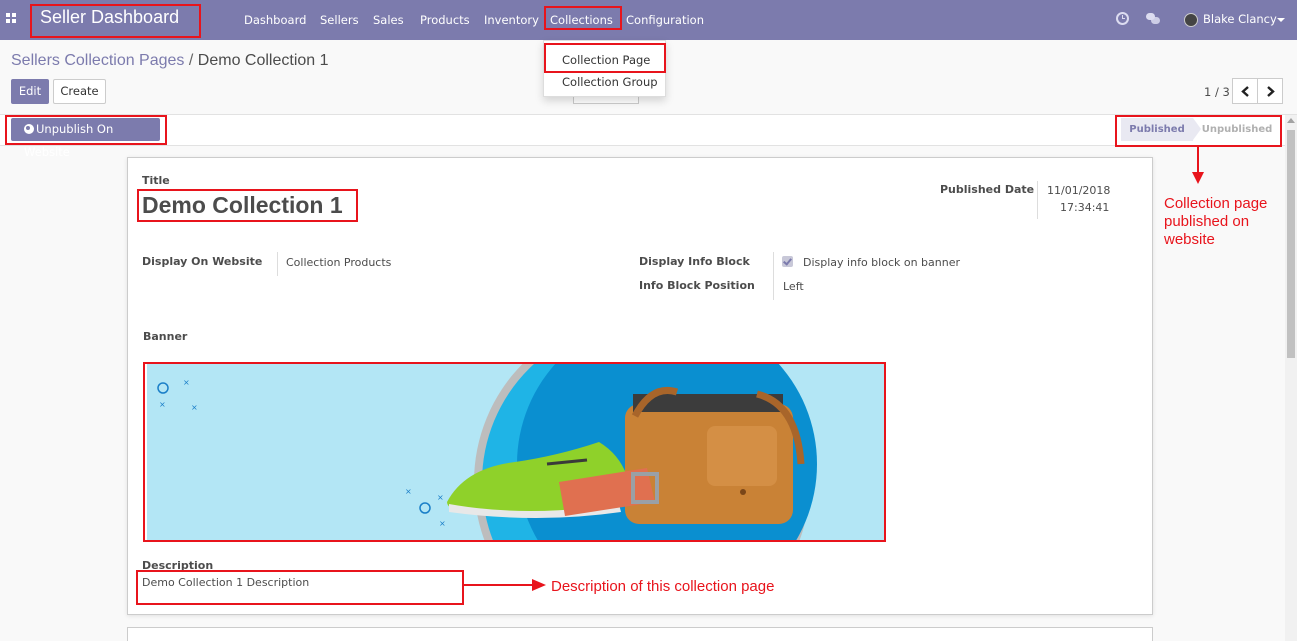 The height and width of the screenshot is (641, 1297). I want to click on status-bar, so click(648, 130).